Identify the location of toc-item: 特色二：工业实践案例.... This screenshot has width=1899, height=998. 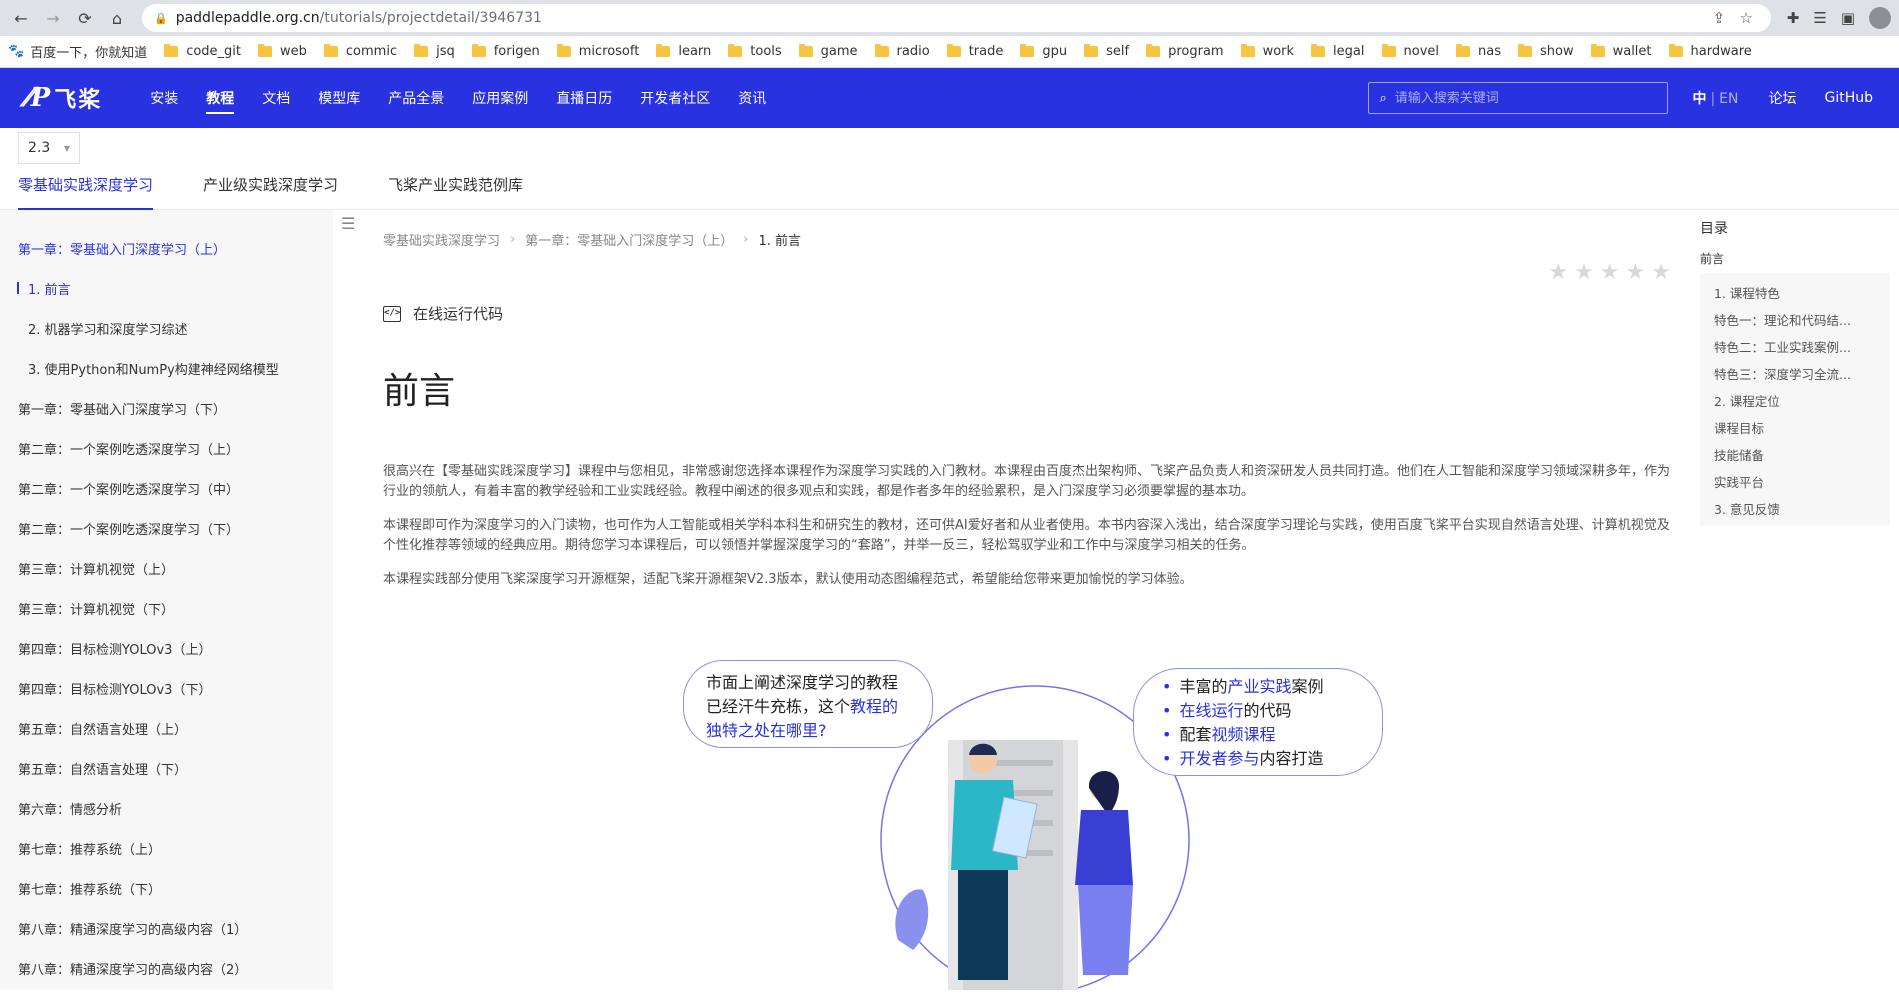
(1795, 346).